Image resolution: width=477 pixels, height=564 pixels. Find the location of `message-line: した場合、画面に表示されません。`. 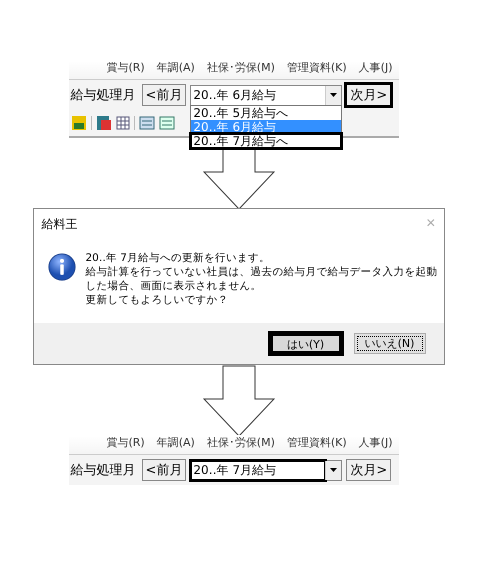

message-line: した場合、画面に表示されません。 is located at coordinates (174, 286).